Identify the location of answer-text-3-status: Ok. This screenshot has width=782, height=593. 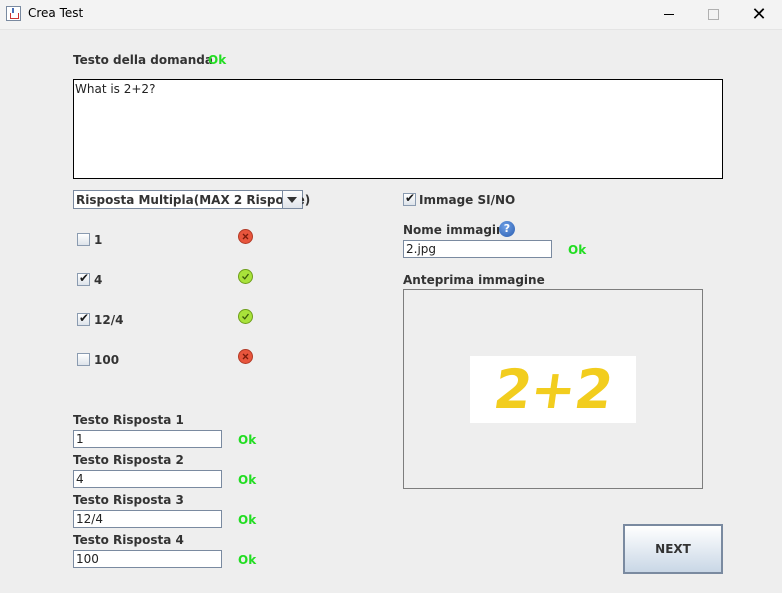
(247, 520).